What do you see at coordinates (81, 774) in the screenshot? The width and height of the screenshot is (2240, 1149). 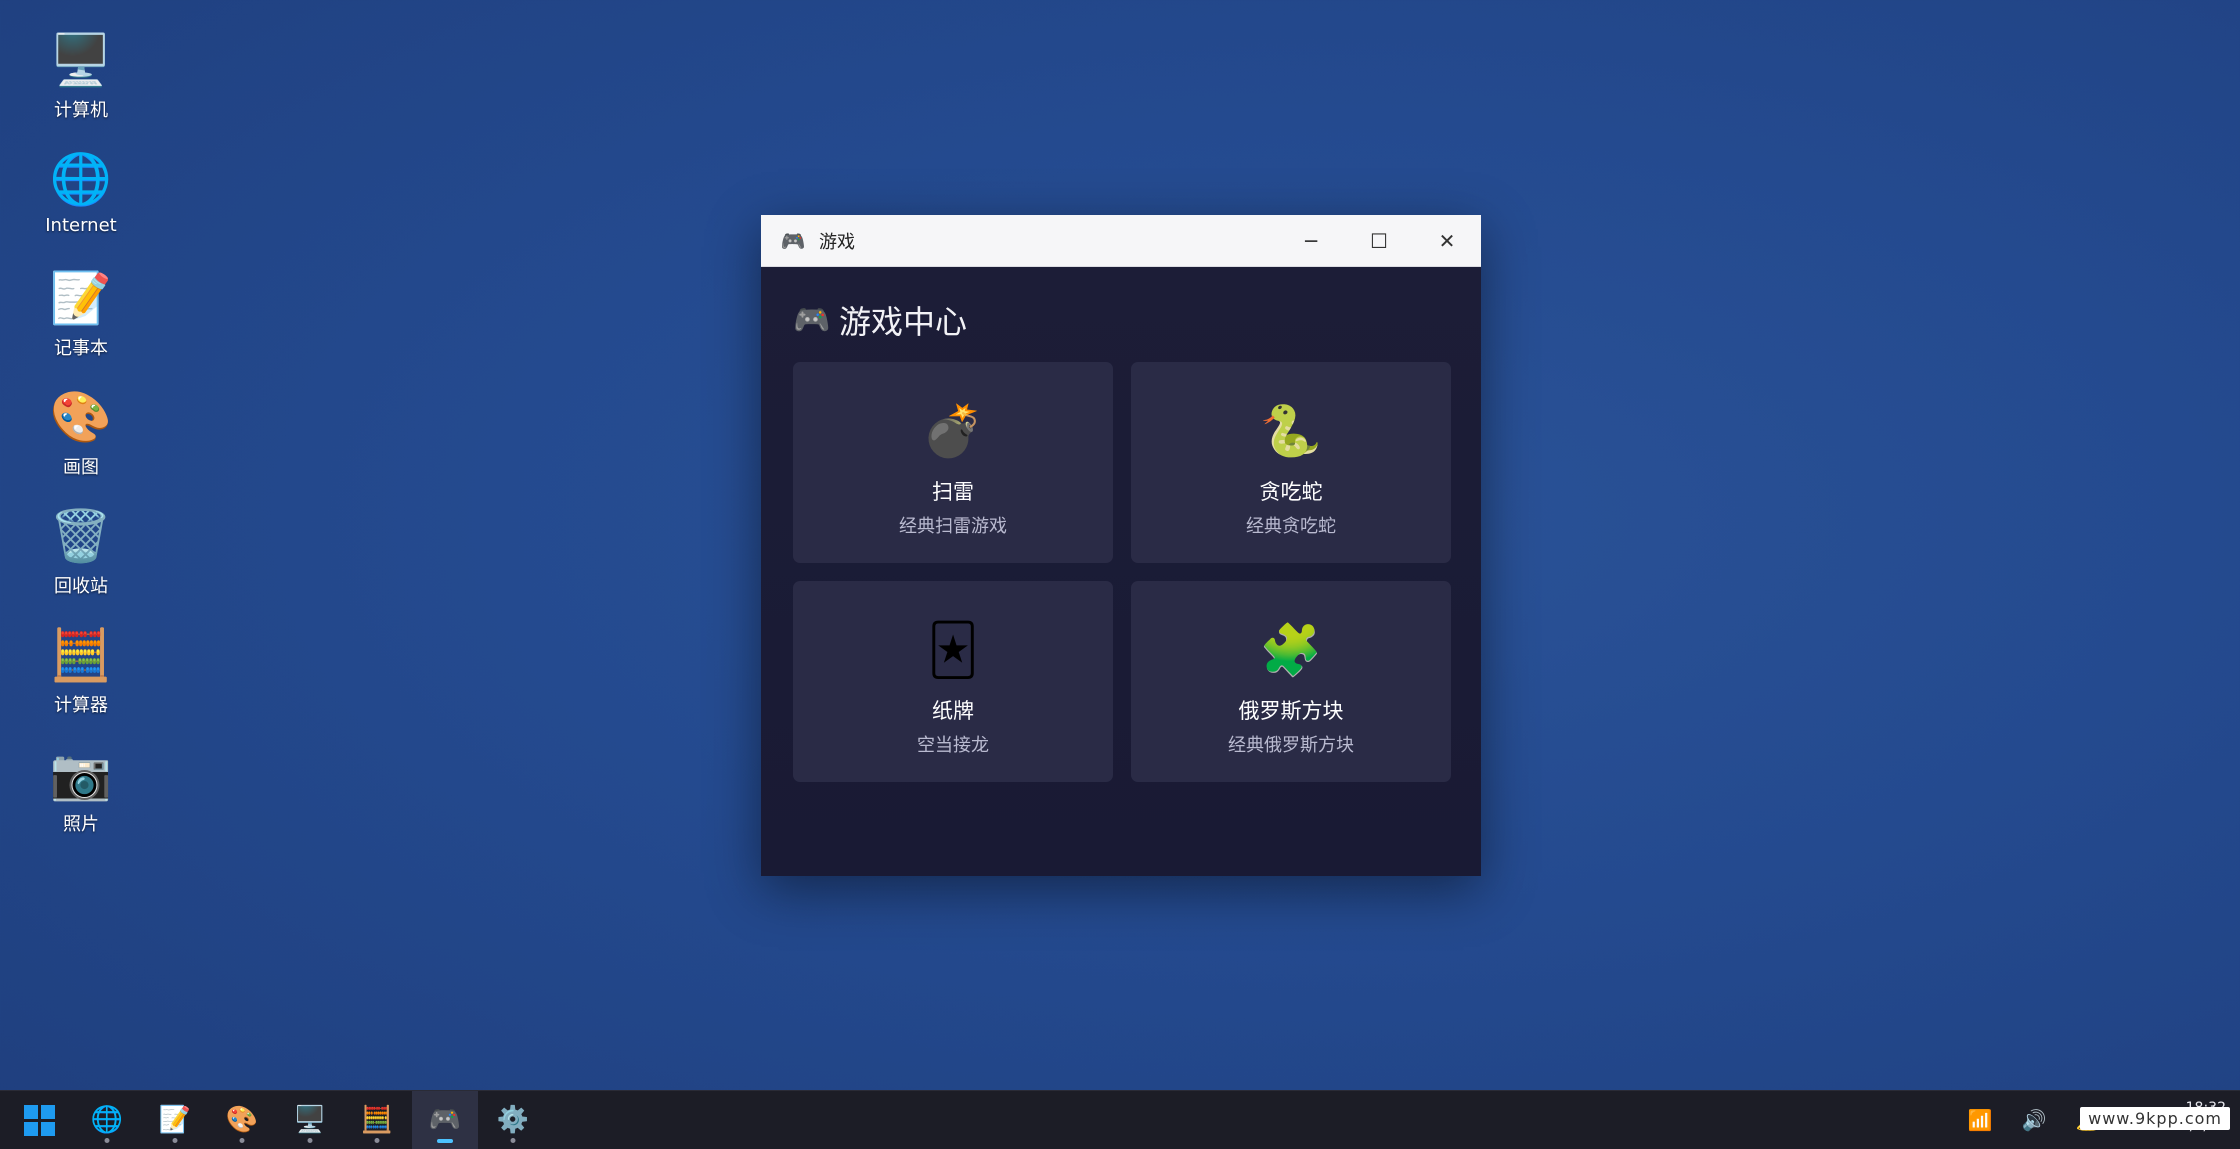 I see `camera-icon: 📷` at bounding box center [81, 774].